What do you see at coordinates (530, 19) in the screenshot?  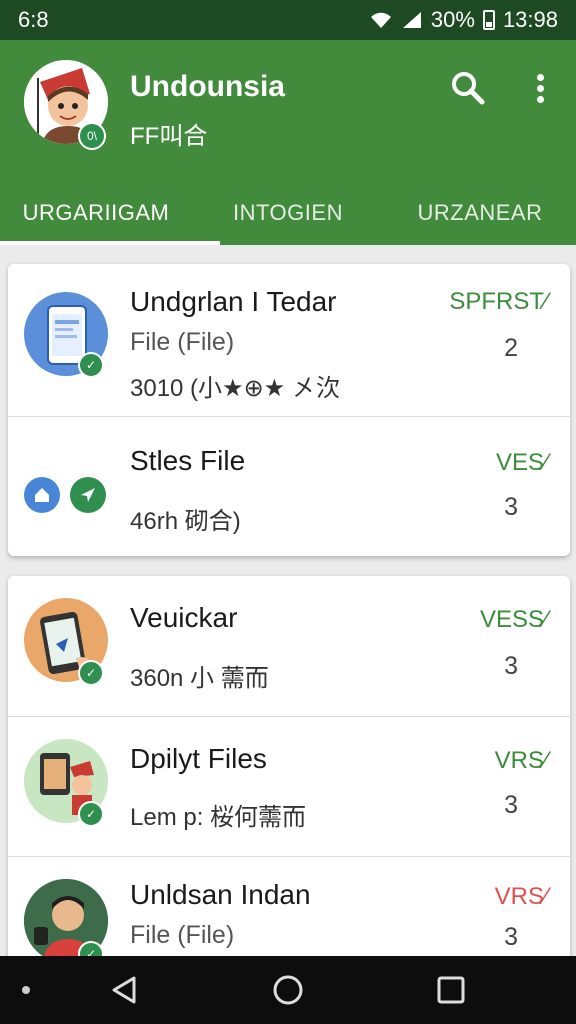 I see `status-clock: 13:98` at bounding box center [530, 19].